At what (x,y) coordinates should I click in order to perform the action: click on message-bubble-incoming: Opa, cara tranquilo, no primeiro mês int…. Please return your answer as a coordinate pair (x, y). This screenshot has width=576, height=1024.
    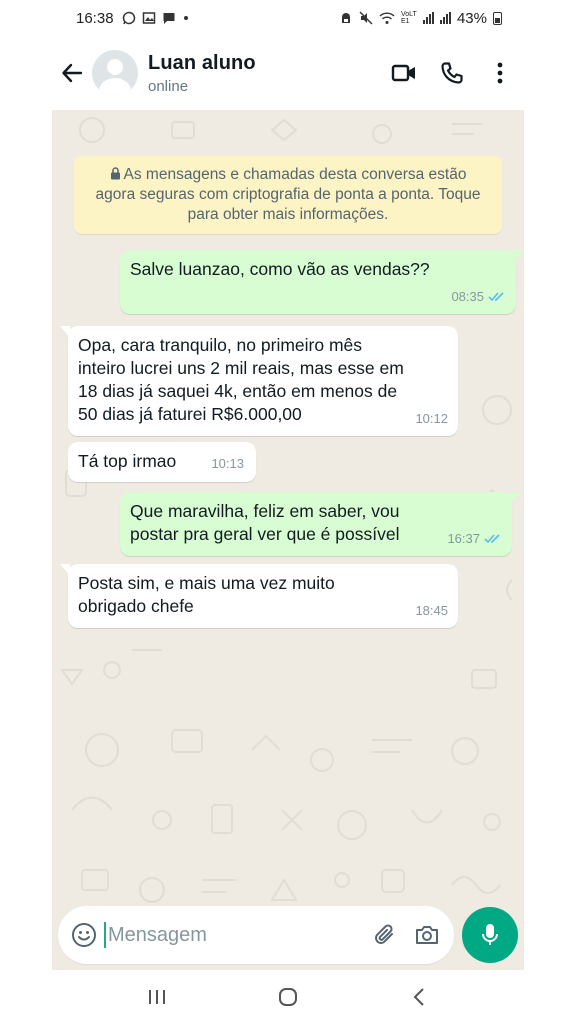
    Looking at the image, I should click on (259, 381).